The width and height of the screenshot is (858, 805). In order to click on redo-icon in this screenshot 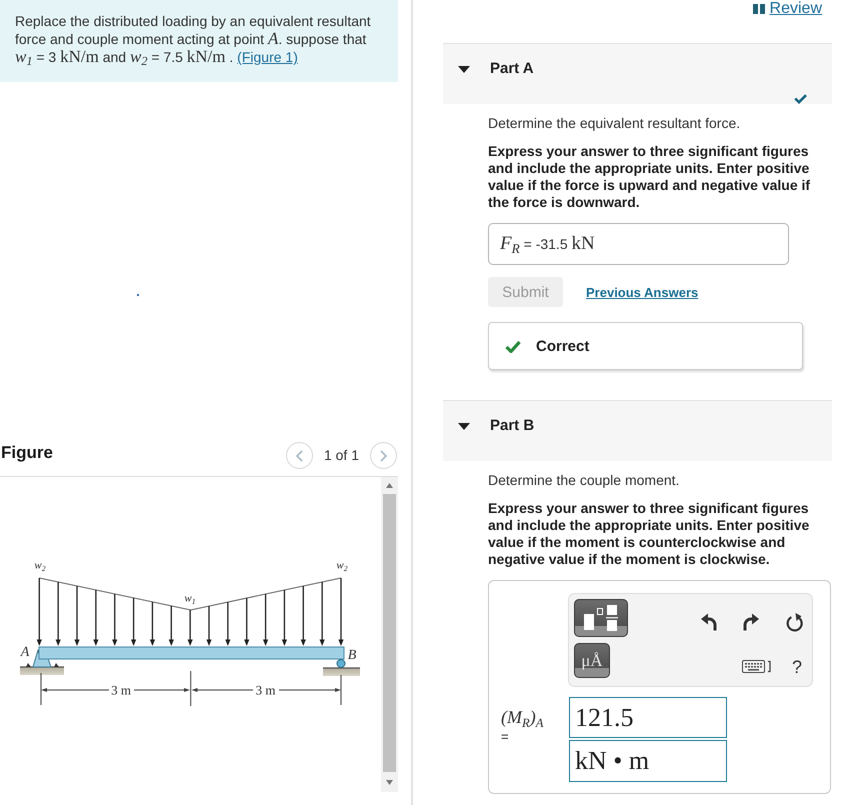, I will do `click(751, 622)`.